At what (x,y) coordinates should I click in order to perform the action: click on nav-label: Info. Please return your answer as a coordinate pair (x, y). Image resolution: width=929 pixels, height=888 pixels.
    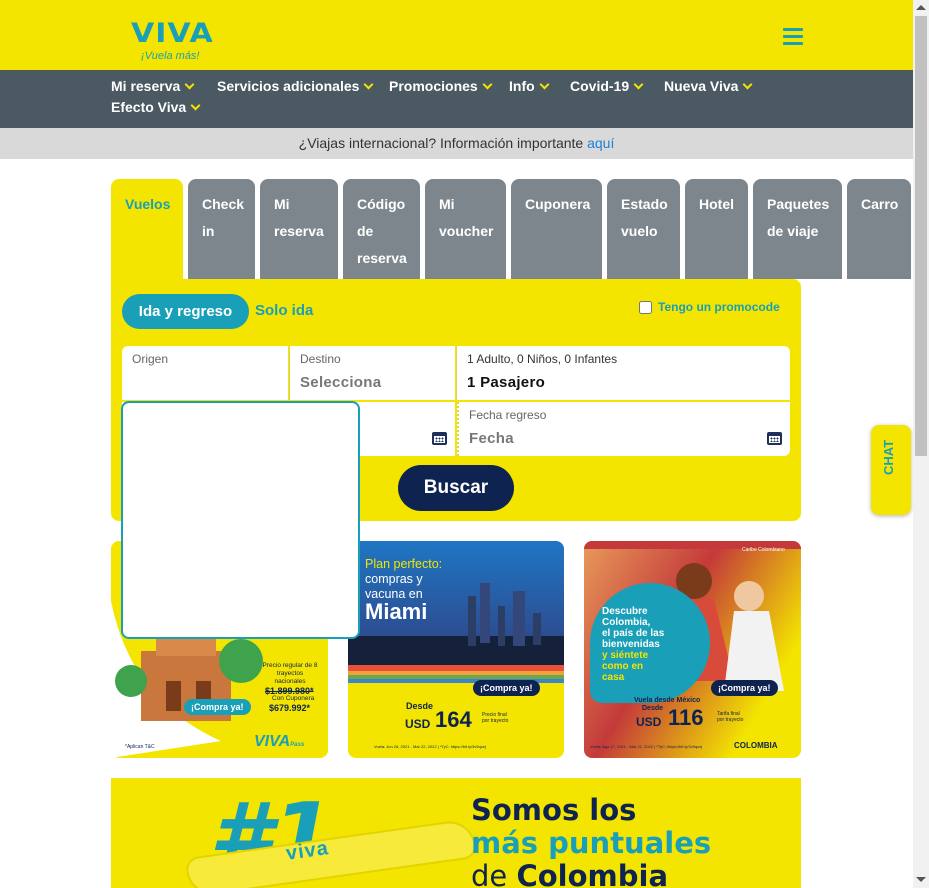
    Looking at the image, I should click on (522, 86).